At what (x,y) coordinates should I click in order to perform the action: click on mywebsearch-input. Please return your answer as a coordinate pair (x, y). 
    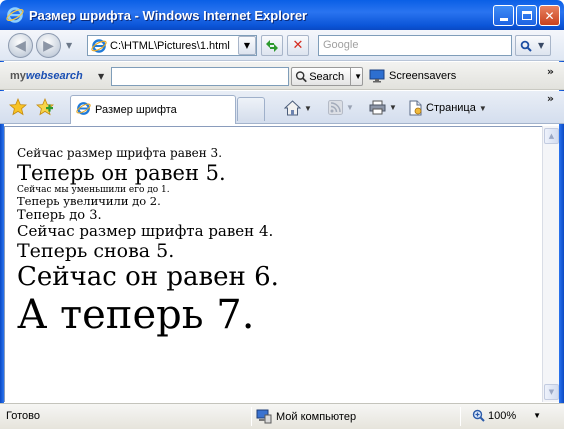
    Looking at the image, I should click on (200, 76).